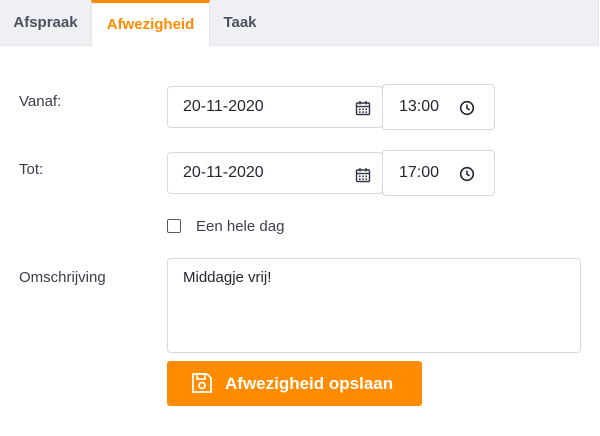  What do you see at coordinates (309, 383) in the screenshot?
I see `save-absence-label: Afwezigheid opslaan` at bounding box center [309, 383].